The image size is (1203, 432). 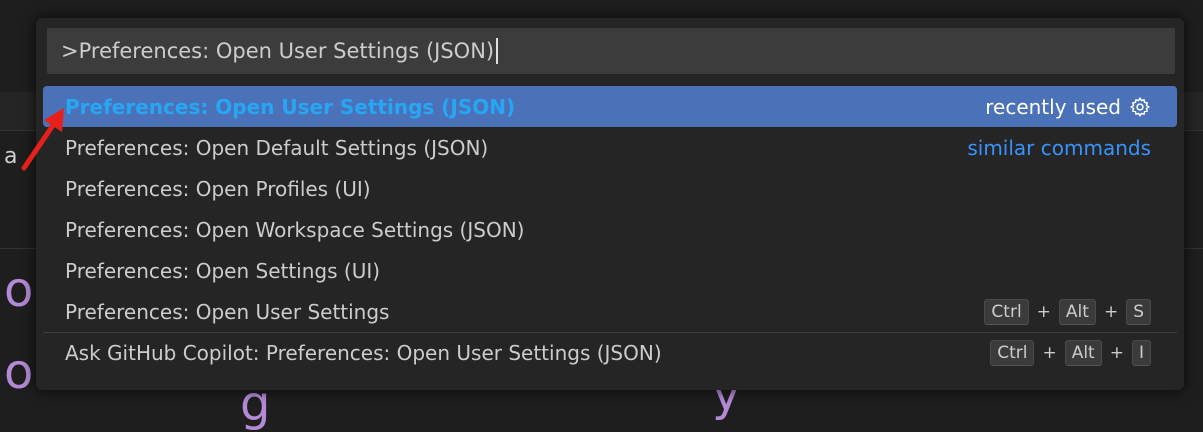 I want to click on recently-used-label: recently used, so click(x=1053, y=106).